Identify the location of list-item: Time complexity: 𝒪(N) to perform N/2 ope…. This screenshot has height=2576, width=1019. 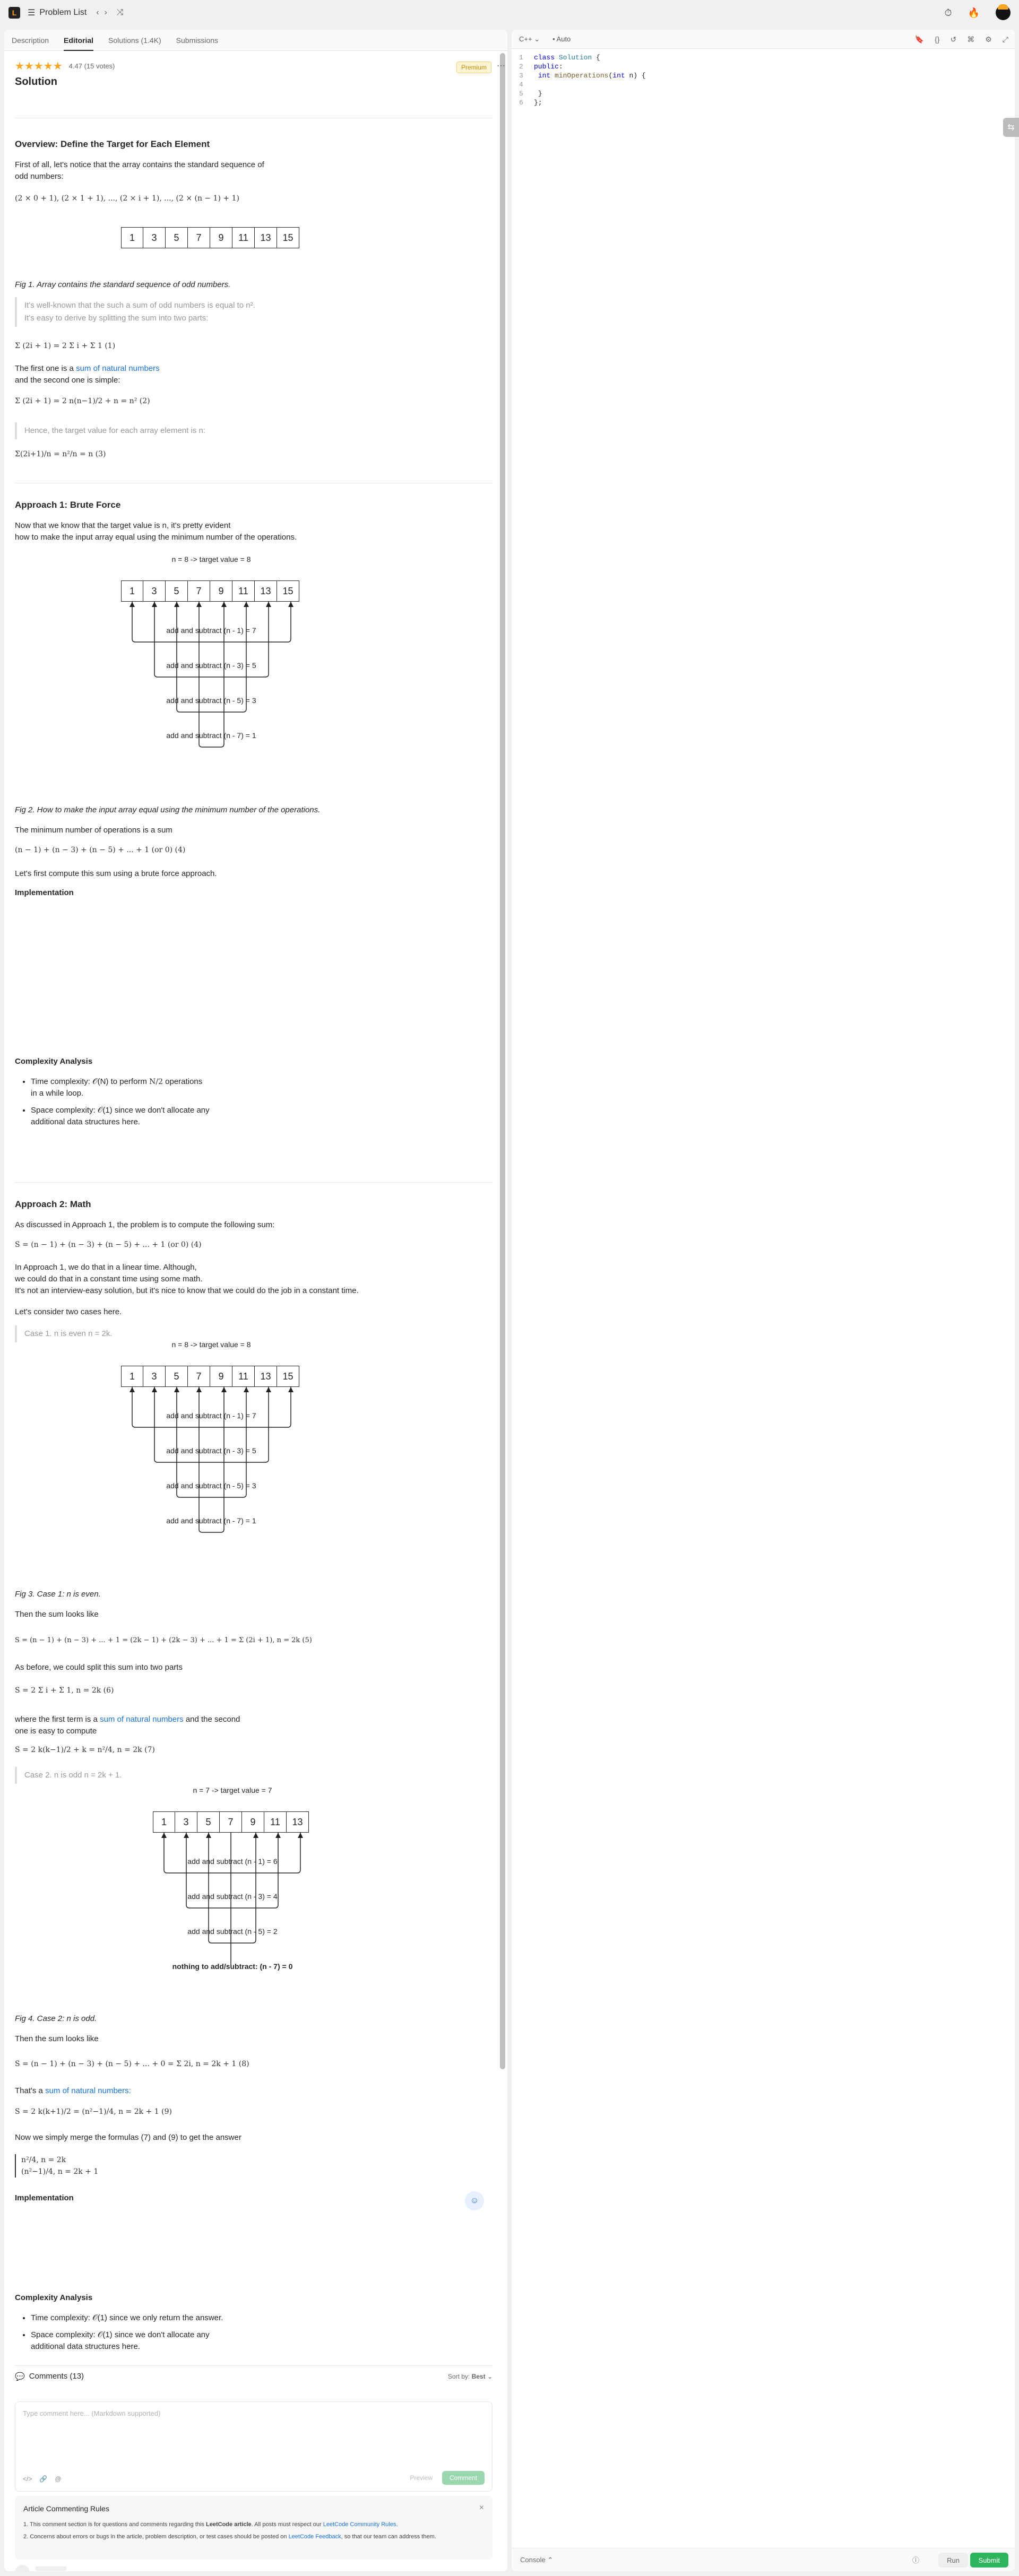
(151, 1087).